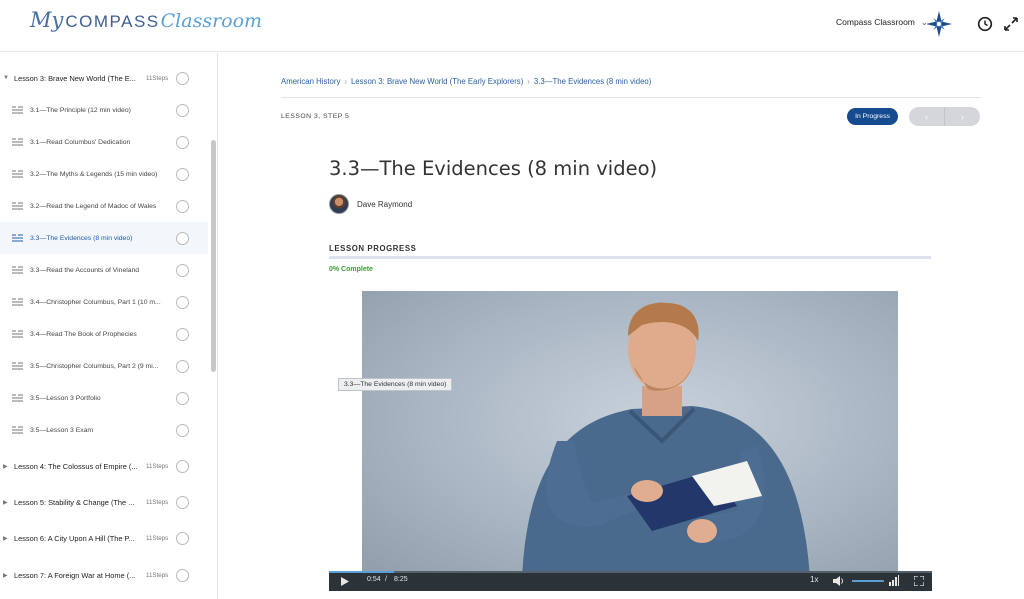 Image resolution: width=1024 pixels, height=599 pixels. What do you see at coordinates (112, 21) in the screenshot?
I see `logo-compass: COMPASS` at bounding box center [112, 21].